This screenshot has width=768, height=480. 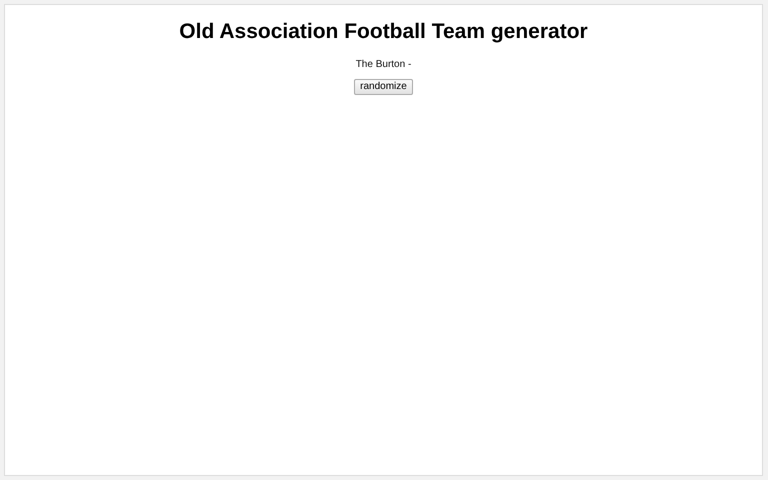 I want to click on randomize-button: randomize, so click(x=383, y=87).